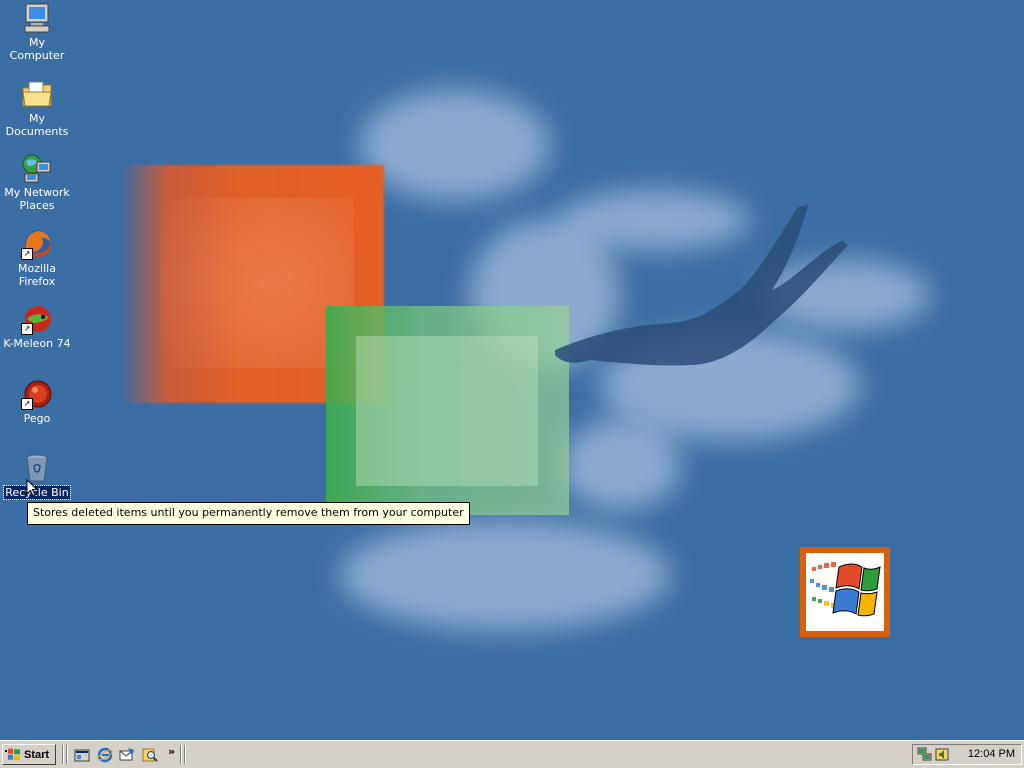 Image resolution: width=1024 pixels, height=768 pixels. What do you see at coordinates (127, 755) in the screenshot?
I see `outlook-express-icon` at bounding box center [127, 755].